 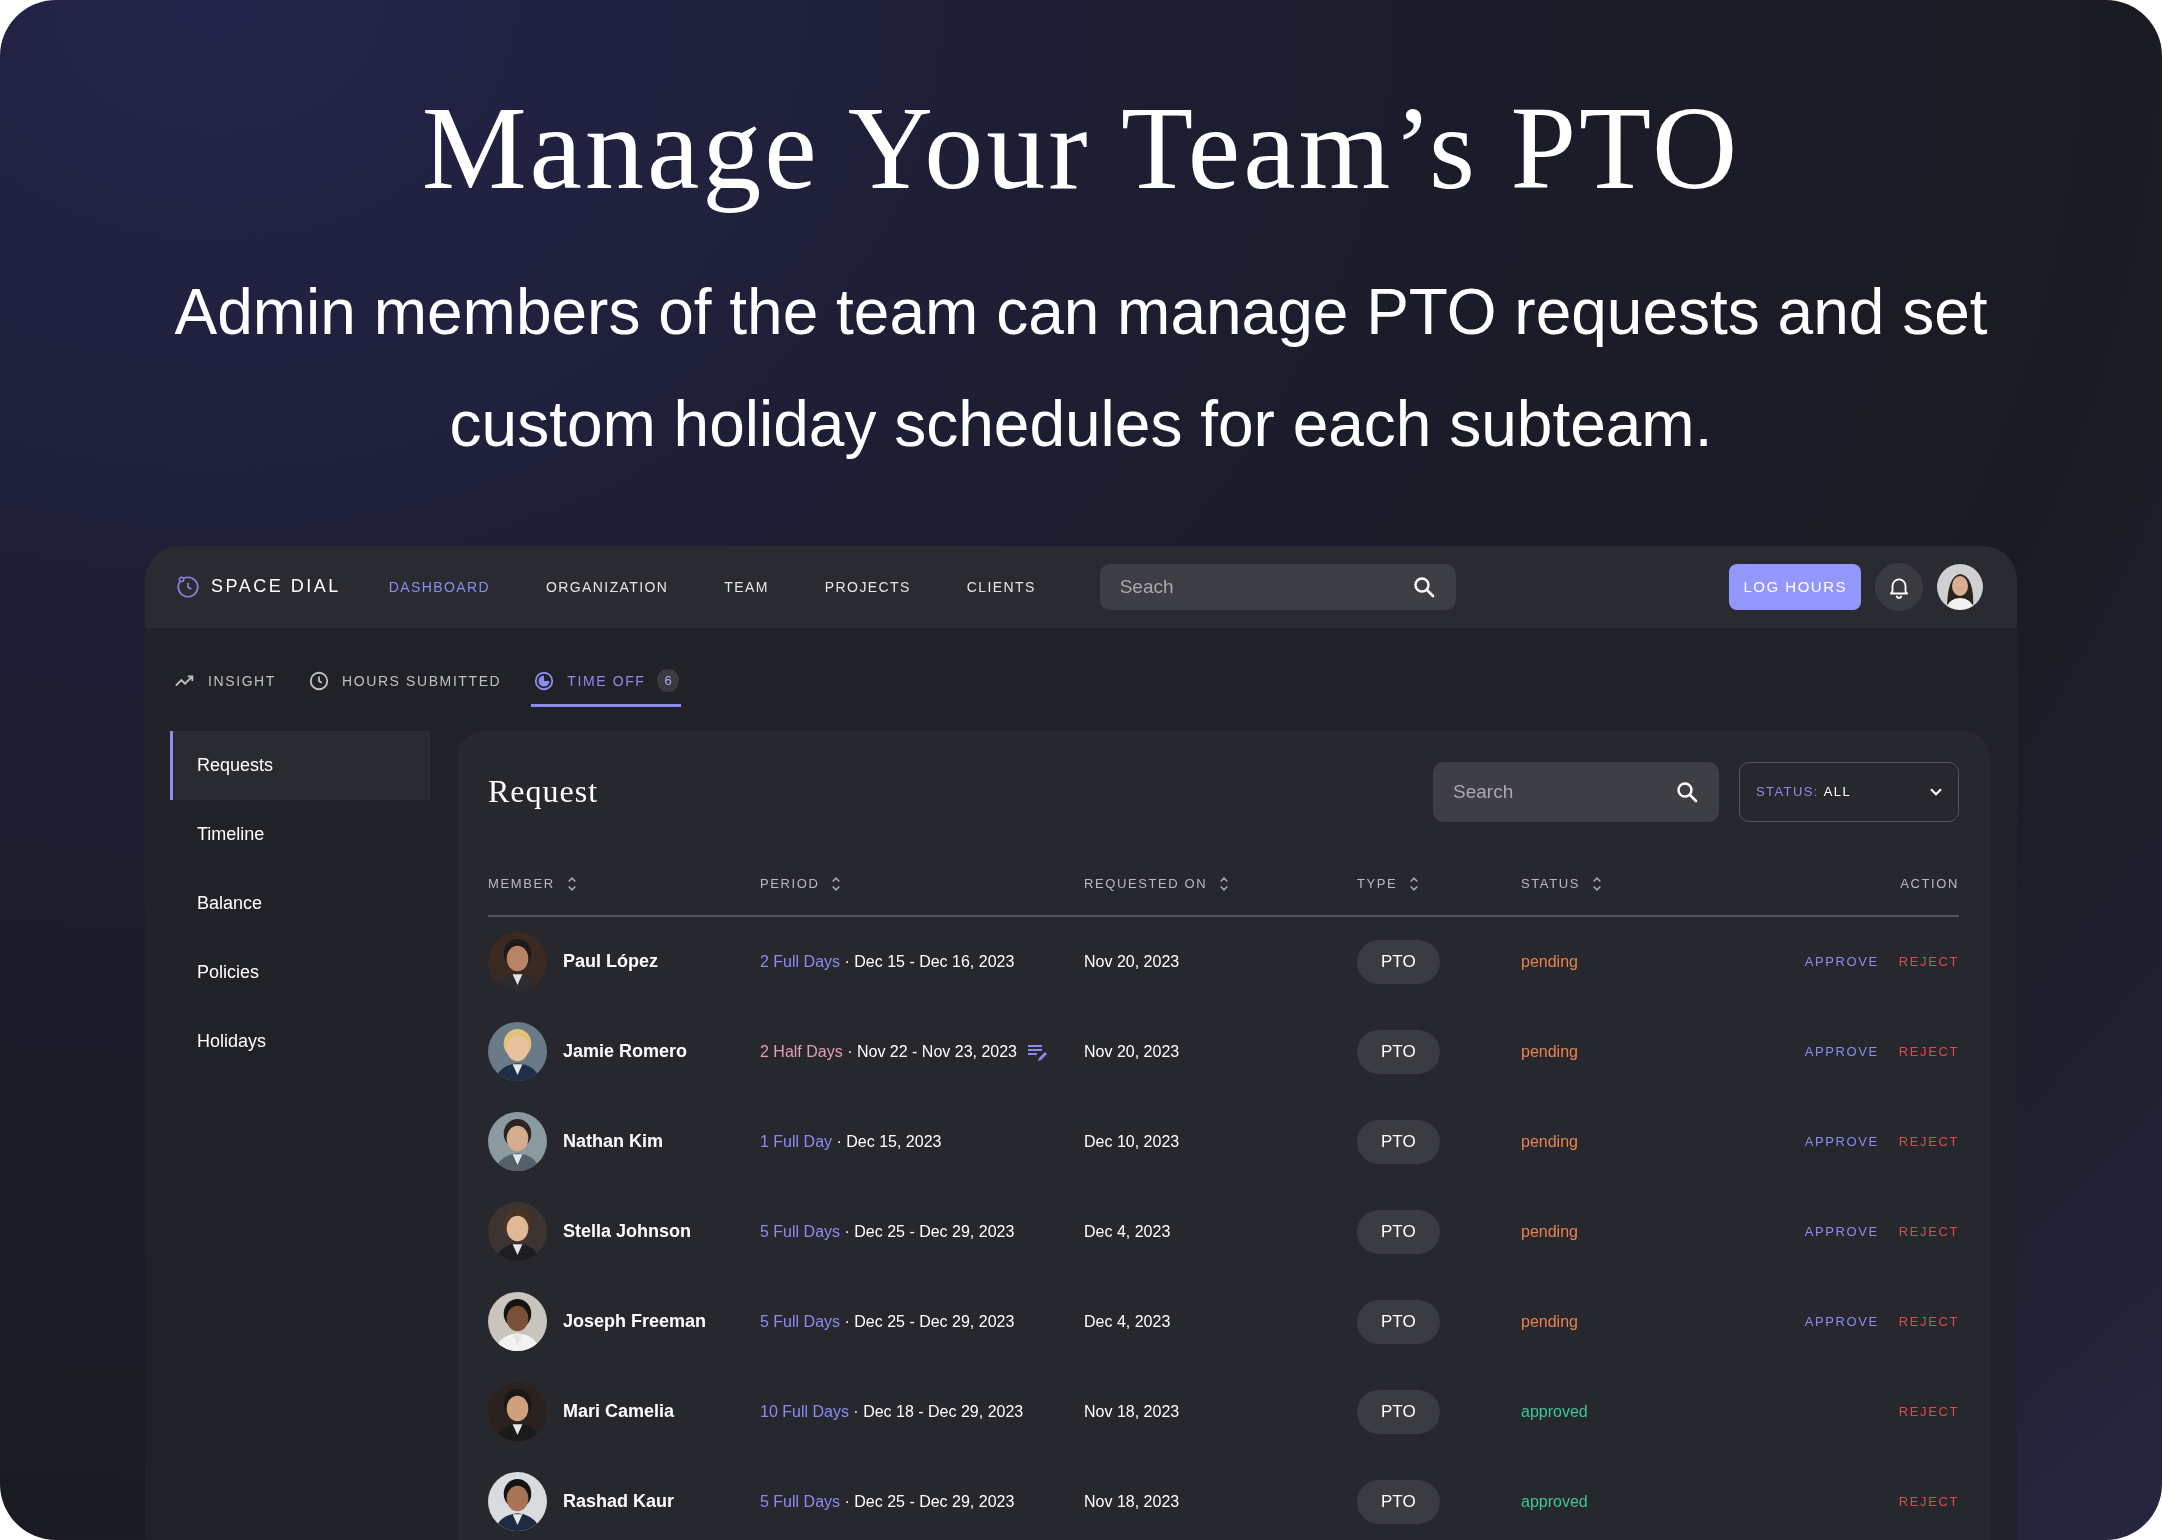 What do you see at coordinates (888, 1051) in the screenshot?
I see `period-text: 2 Half Days · Nov 22 - Nov 23, 2023` at bounding box center [888, 1051].